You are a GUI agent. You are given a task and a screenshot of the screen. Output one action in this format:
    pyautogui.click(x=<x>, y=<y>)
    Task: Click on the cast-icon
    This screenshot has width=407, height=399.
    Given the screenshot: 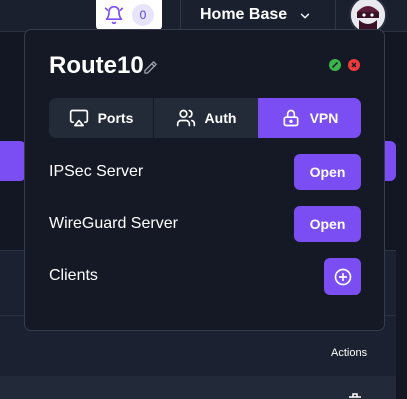 What is the action you would take?
    pyautogui.click(x=78, y=118)
    